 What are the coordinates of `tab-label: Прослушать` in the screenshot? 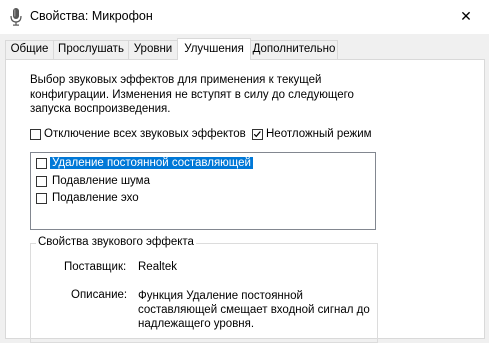 It's located at (91, 49).